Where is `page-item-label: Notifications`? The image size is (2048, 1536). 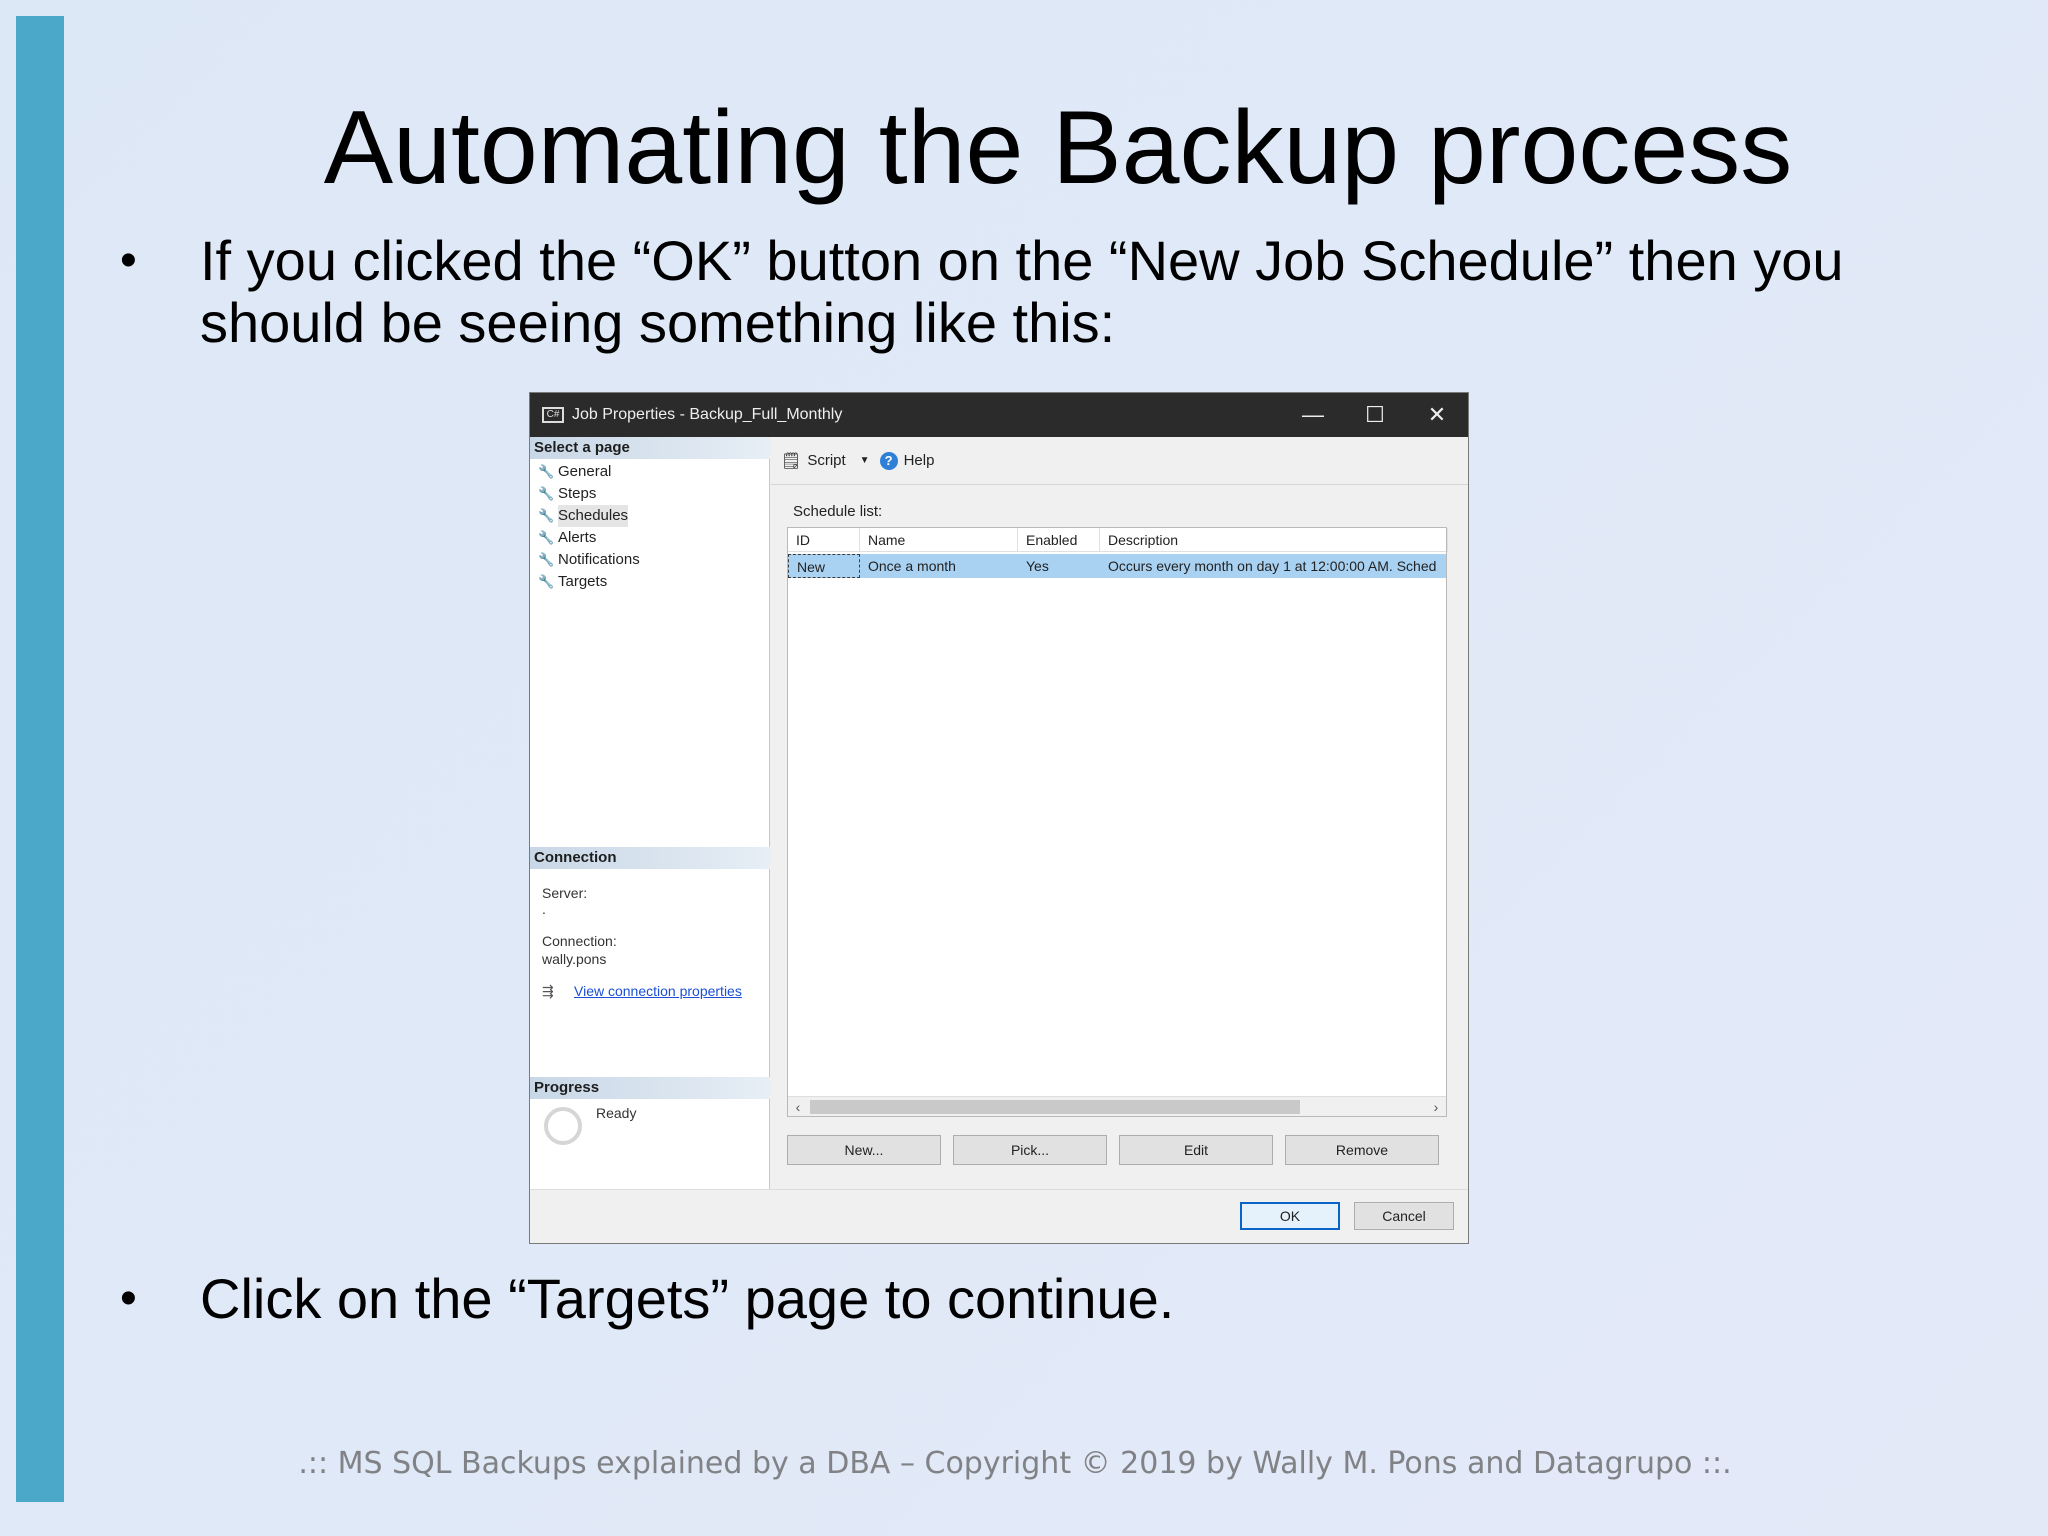 page-item-label: Notifications is located at coordinates (599, 559).